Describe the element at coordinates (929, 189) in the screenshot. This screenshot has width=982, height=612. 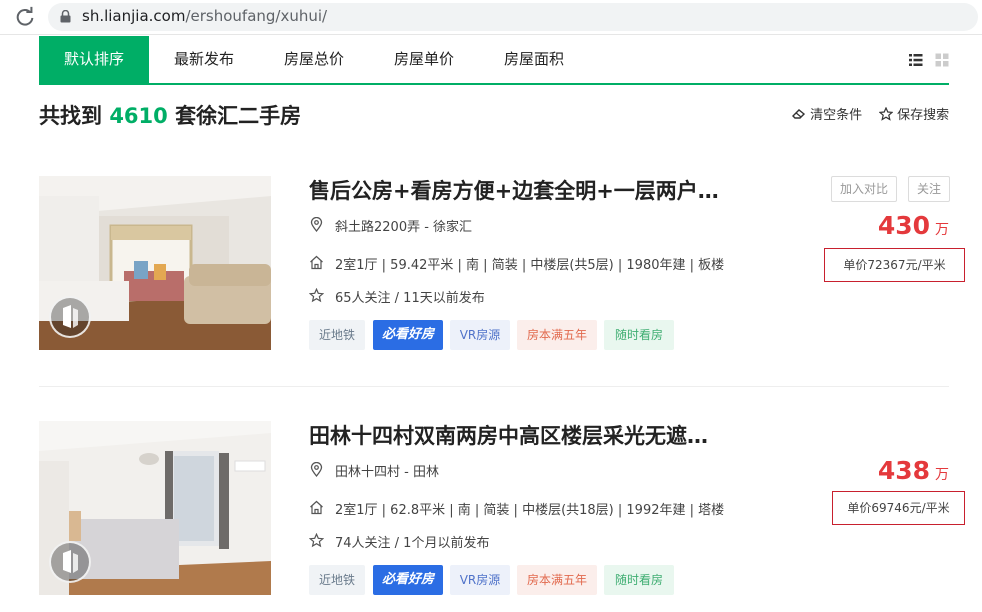
I see `follow-button: 关注` at that location.